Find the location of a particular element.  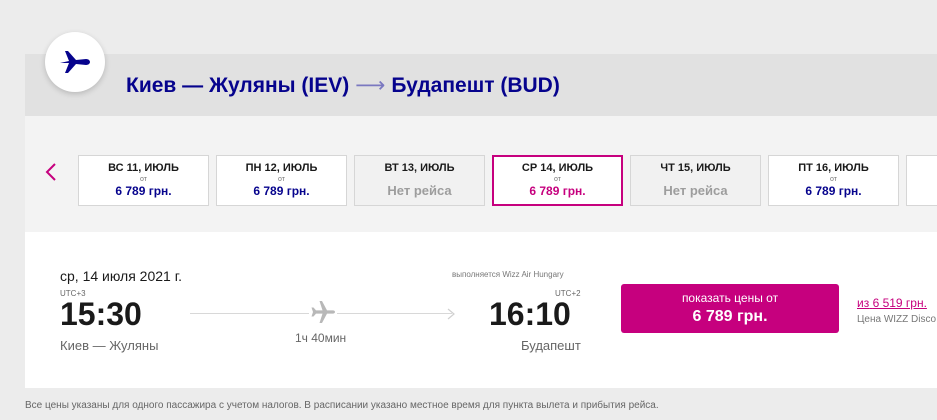

date-card-fri-16: ПТ 16, ИЮЛЬ от 6 789 грн. is located at coordinates (833, 180).